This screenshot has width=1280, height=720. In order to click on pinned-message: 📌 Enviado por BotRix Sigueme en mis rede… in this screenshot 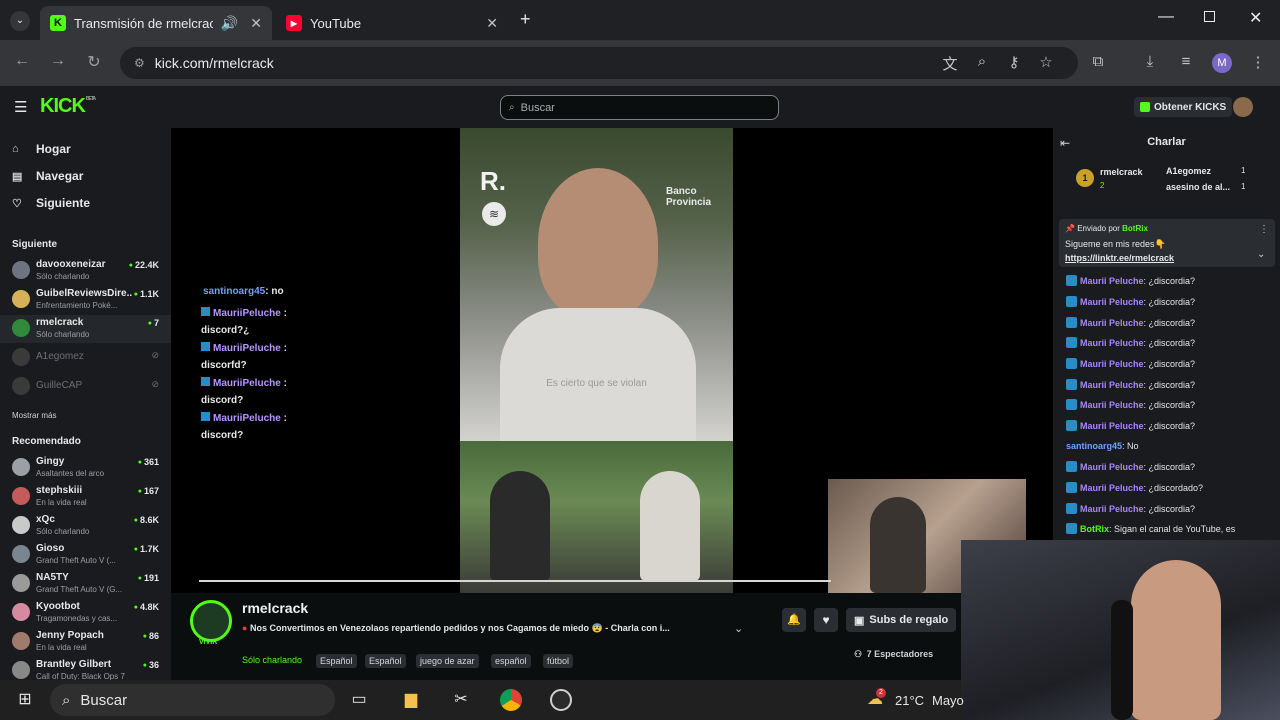, I will do `click(1167, 243)`.